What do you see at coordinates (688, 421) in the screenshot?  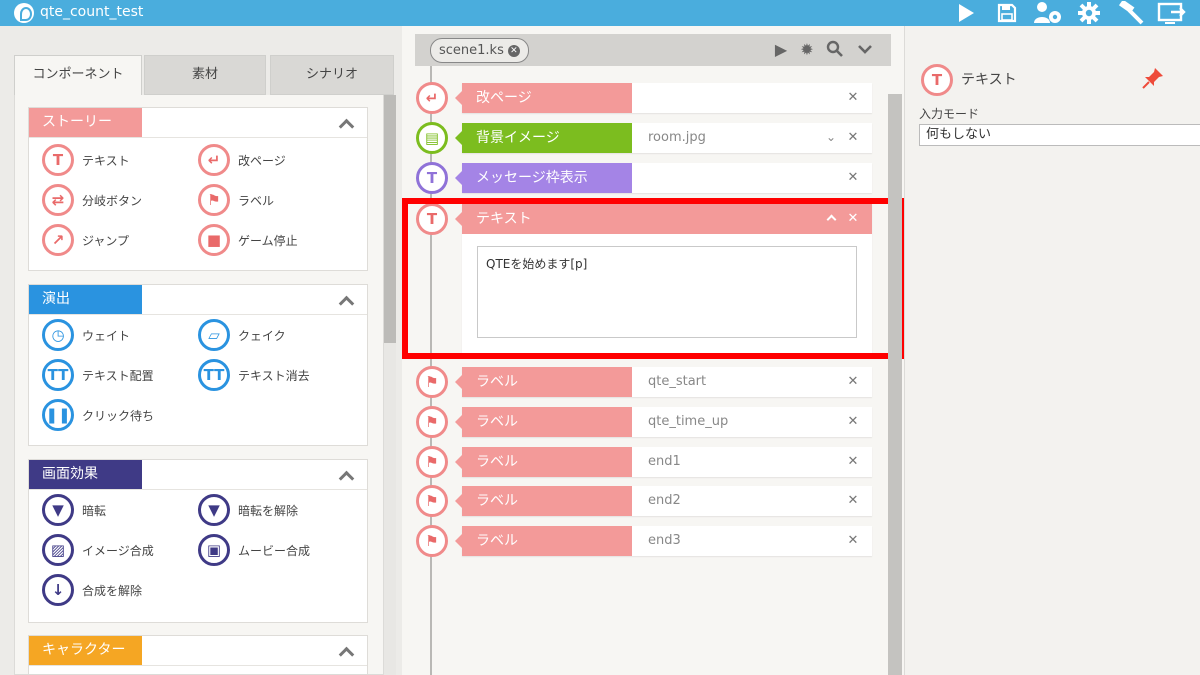 I see `row-value: qte_time_up` at bounding box center [688, 421].